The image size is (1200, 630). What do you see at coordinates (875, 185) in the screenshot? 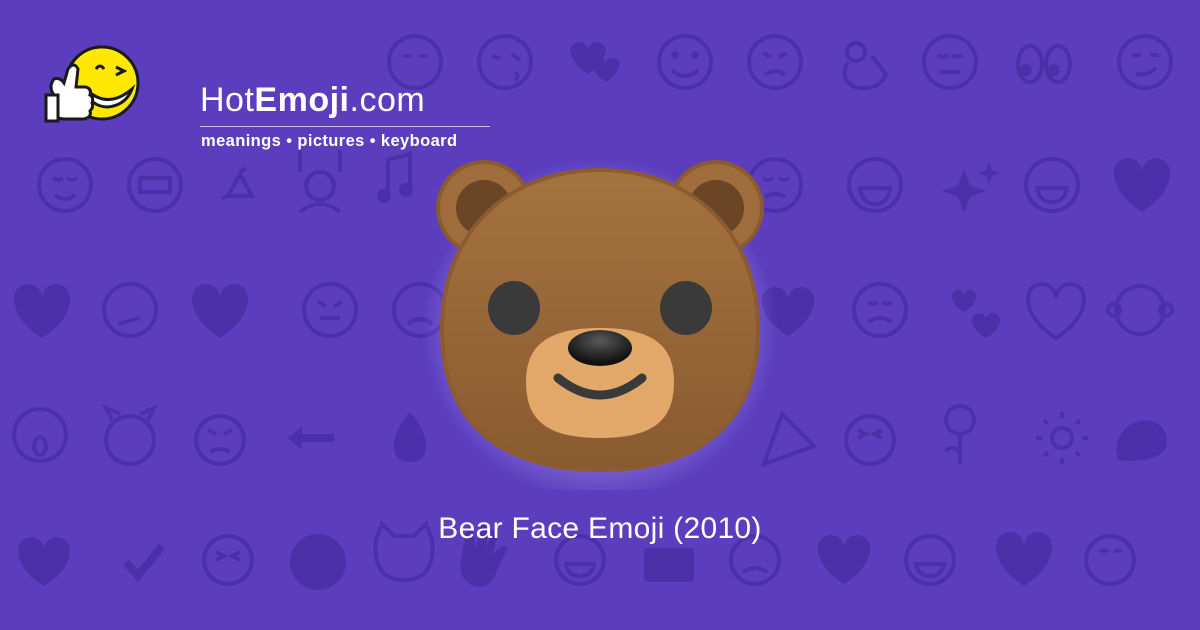
I see `grinning-face-icon` at bounding box center [875, 185].